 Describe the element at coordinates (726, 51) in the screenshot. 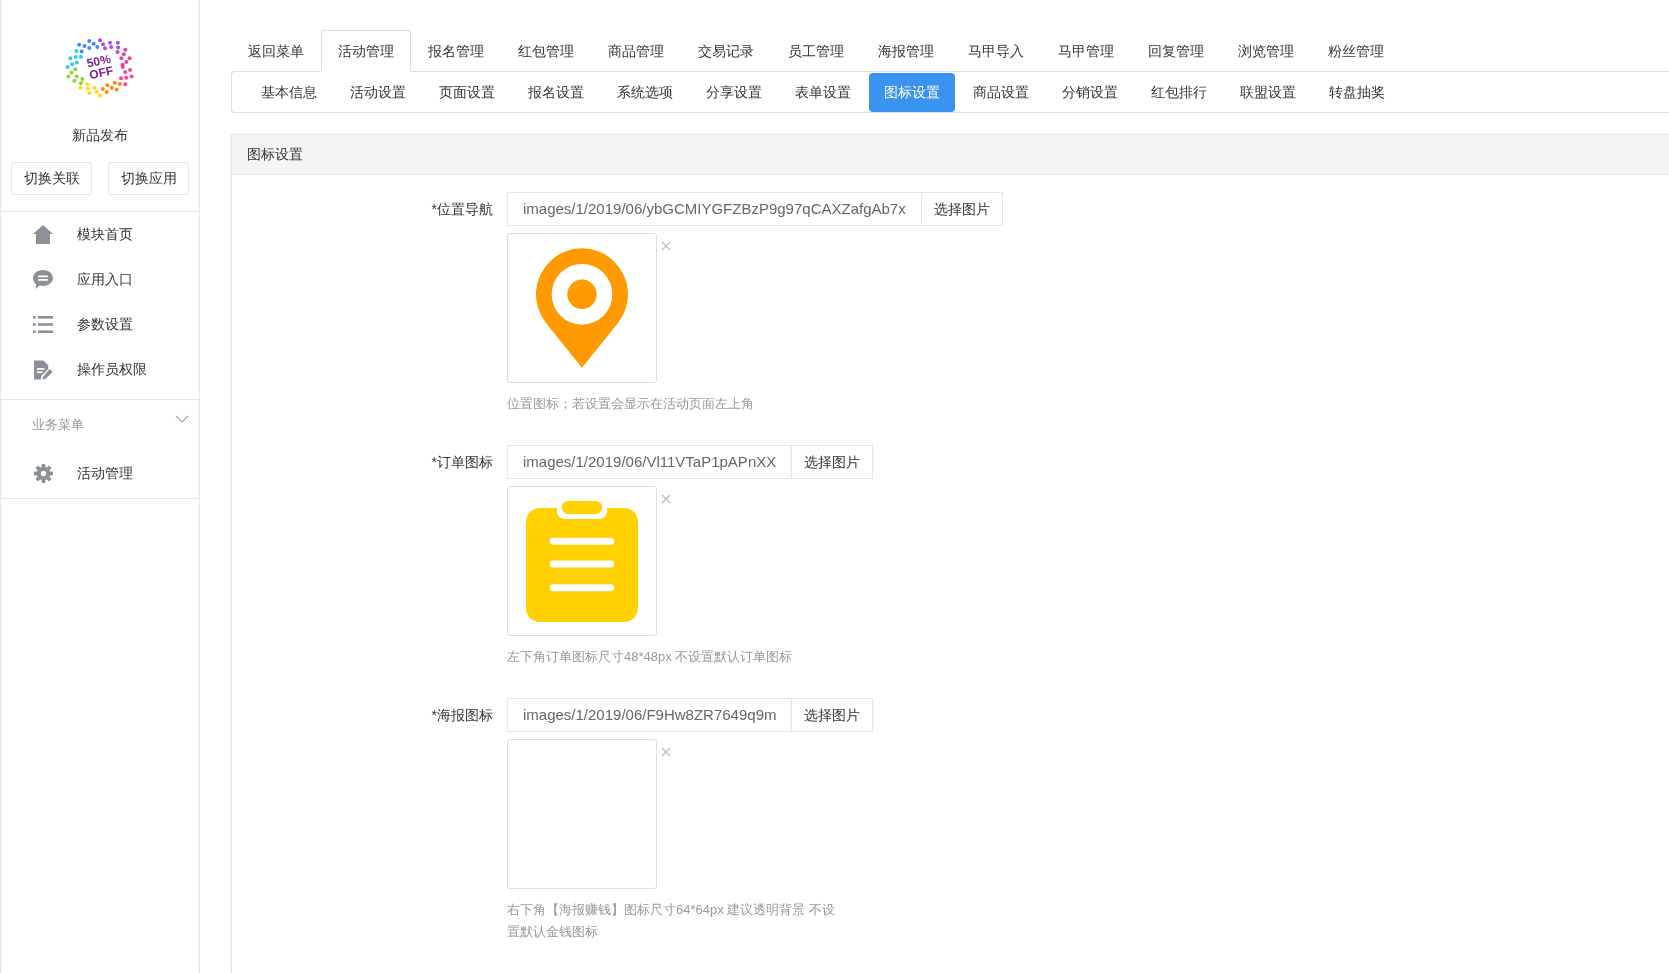

I see `tab: 交易记录` at that location.